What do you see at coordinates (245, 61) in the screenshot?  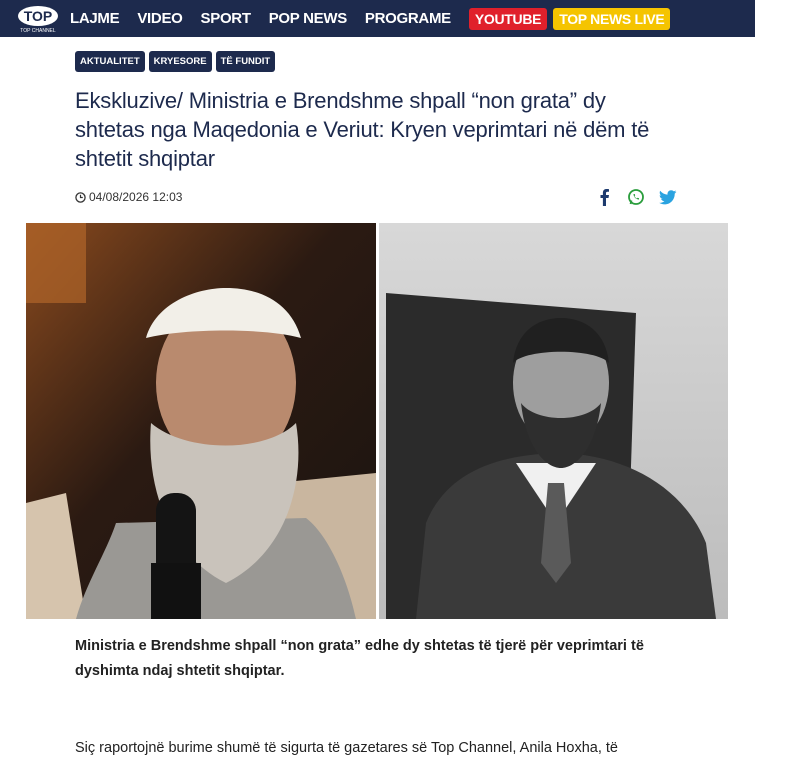 I see `tag-te-fundit: TË FUNDIT` at bounding box center [245, 61].